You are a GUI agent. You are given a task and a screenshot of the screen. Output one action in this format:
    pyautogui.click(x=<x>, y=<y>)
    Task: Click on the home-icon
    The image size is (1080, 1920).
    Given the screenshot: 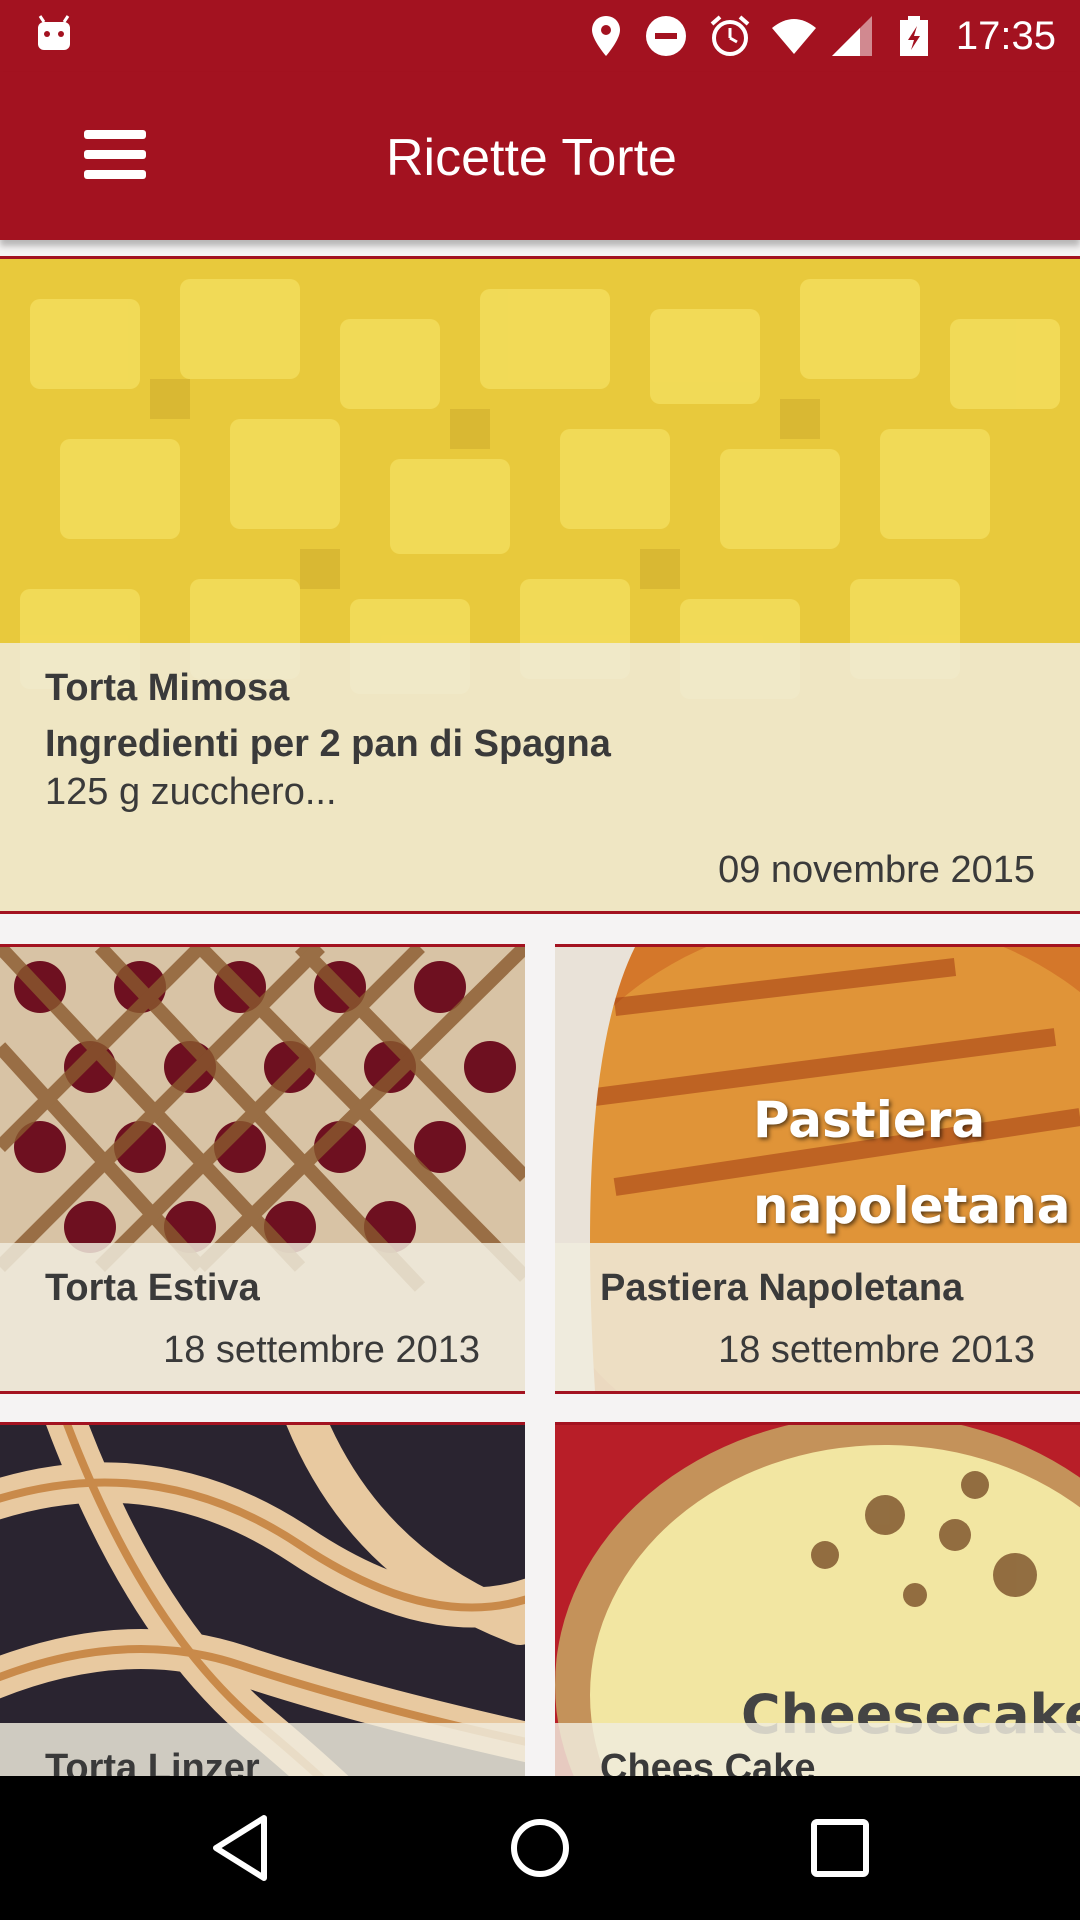 What is the action you would take?
    pyautogui.click(x=540, y=1848)
    